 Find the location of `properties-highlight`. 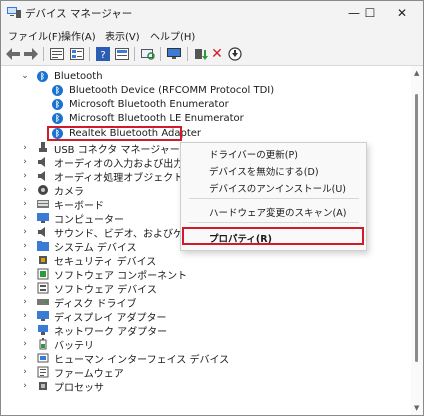

properties-highlight is located at coordinates (273, 236).